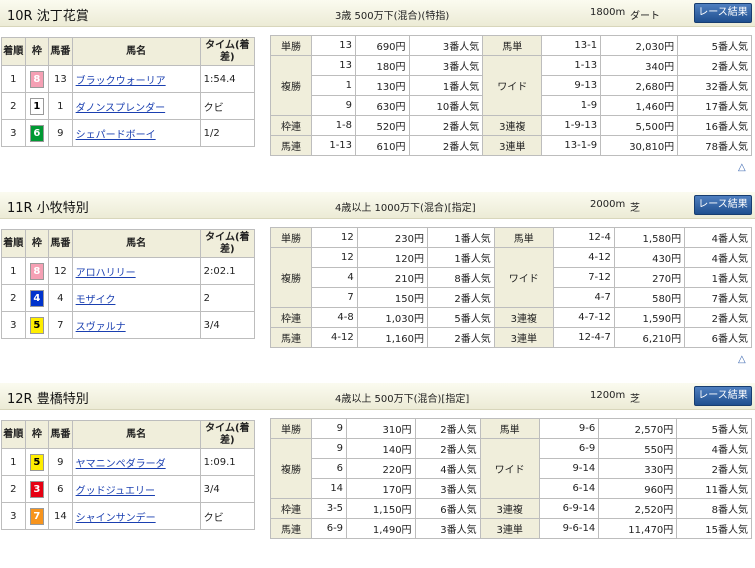 Image resolution: width=755 pixels, height=568 pixels. I want to click on bet-combination: 4-7-12, so click(583, 317).